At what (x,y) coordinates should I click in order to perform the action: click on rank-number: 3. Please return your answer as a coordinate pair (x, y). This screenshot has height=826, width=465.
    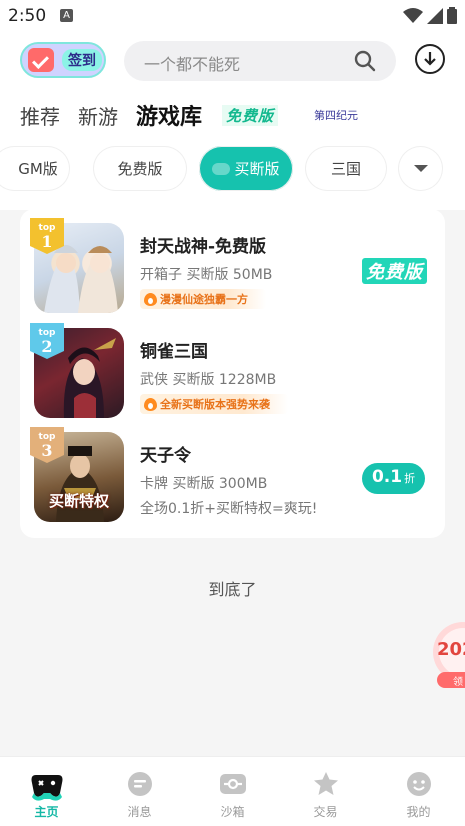
    Looking at the image, I should click on (47, 450).